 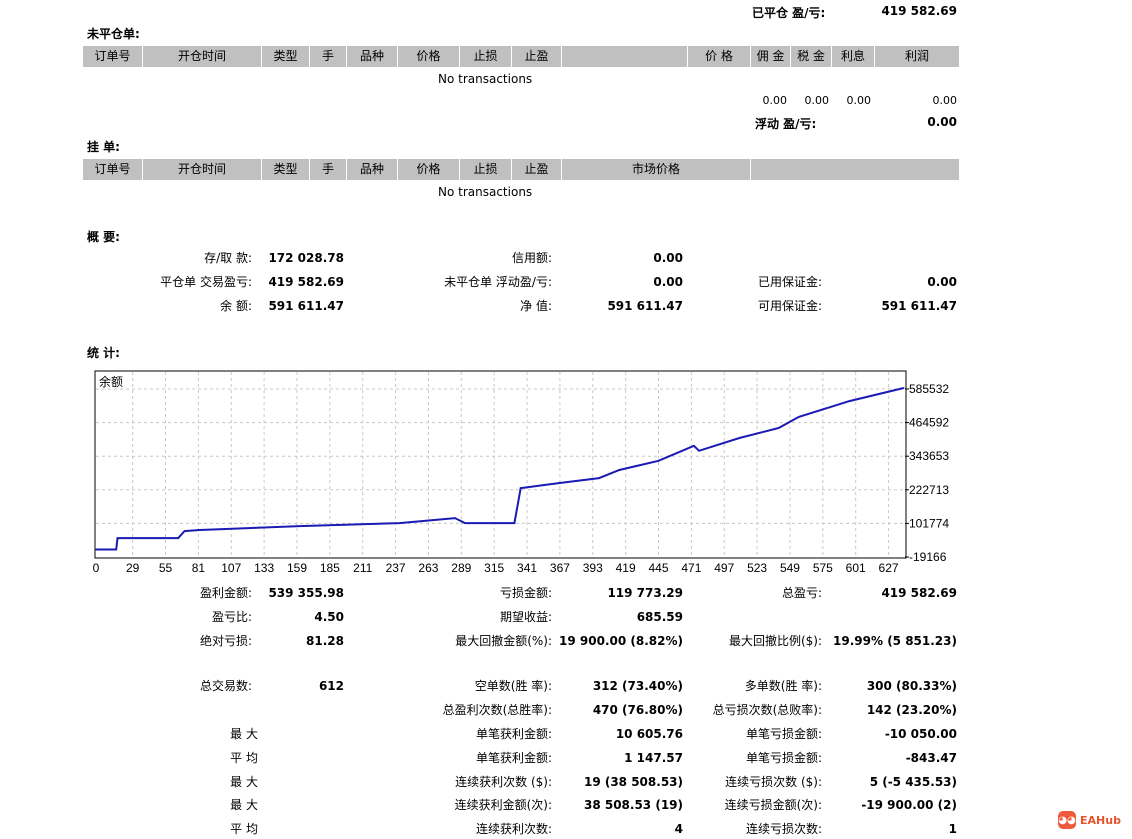 What do you see at coordinates (513, 686) in the screenshot?
I see `stat-label: 空单数(胜 率):` at bounding box center [513, 686].